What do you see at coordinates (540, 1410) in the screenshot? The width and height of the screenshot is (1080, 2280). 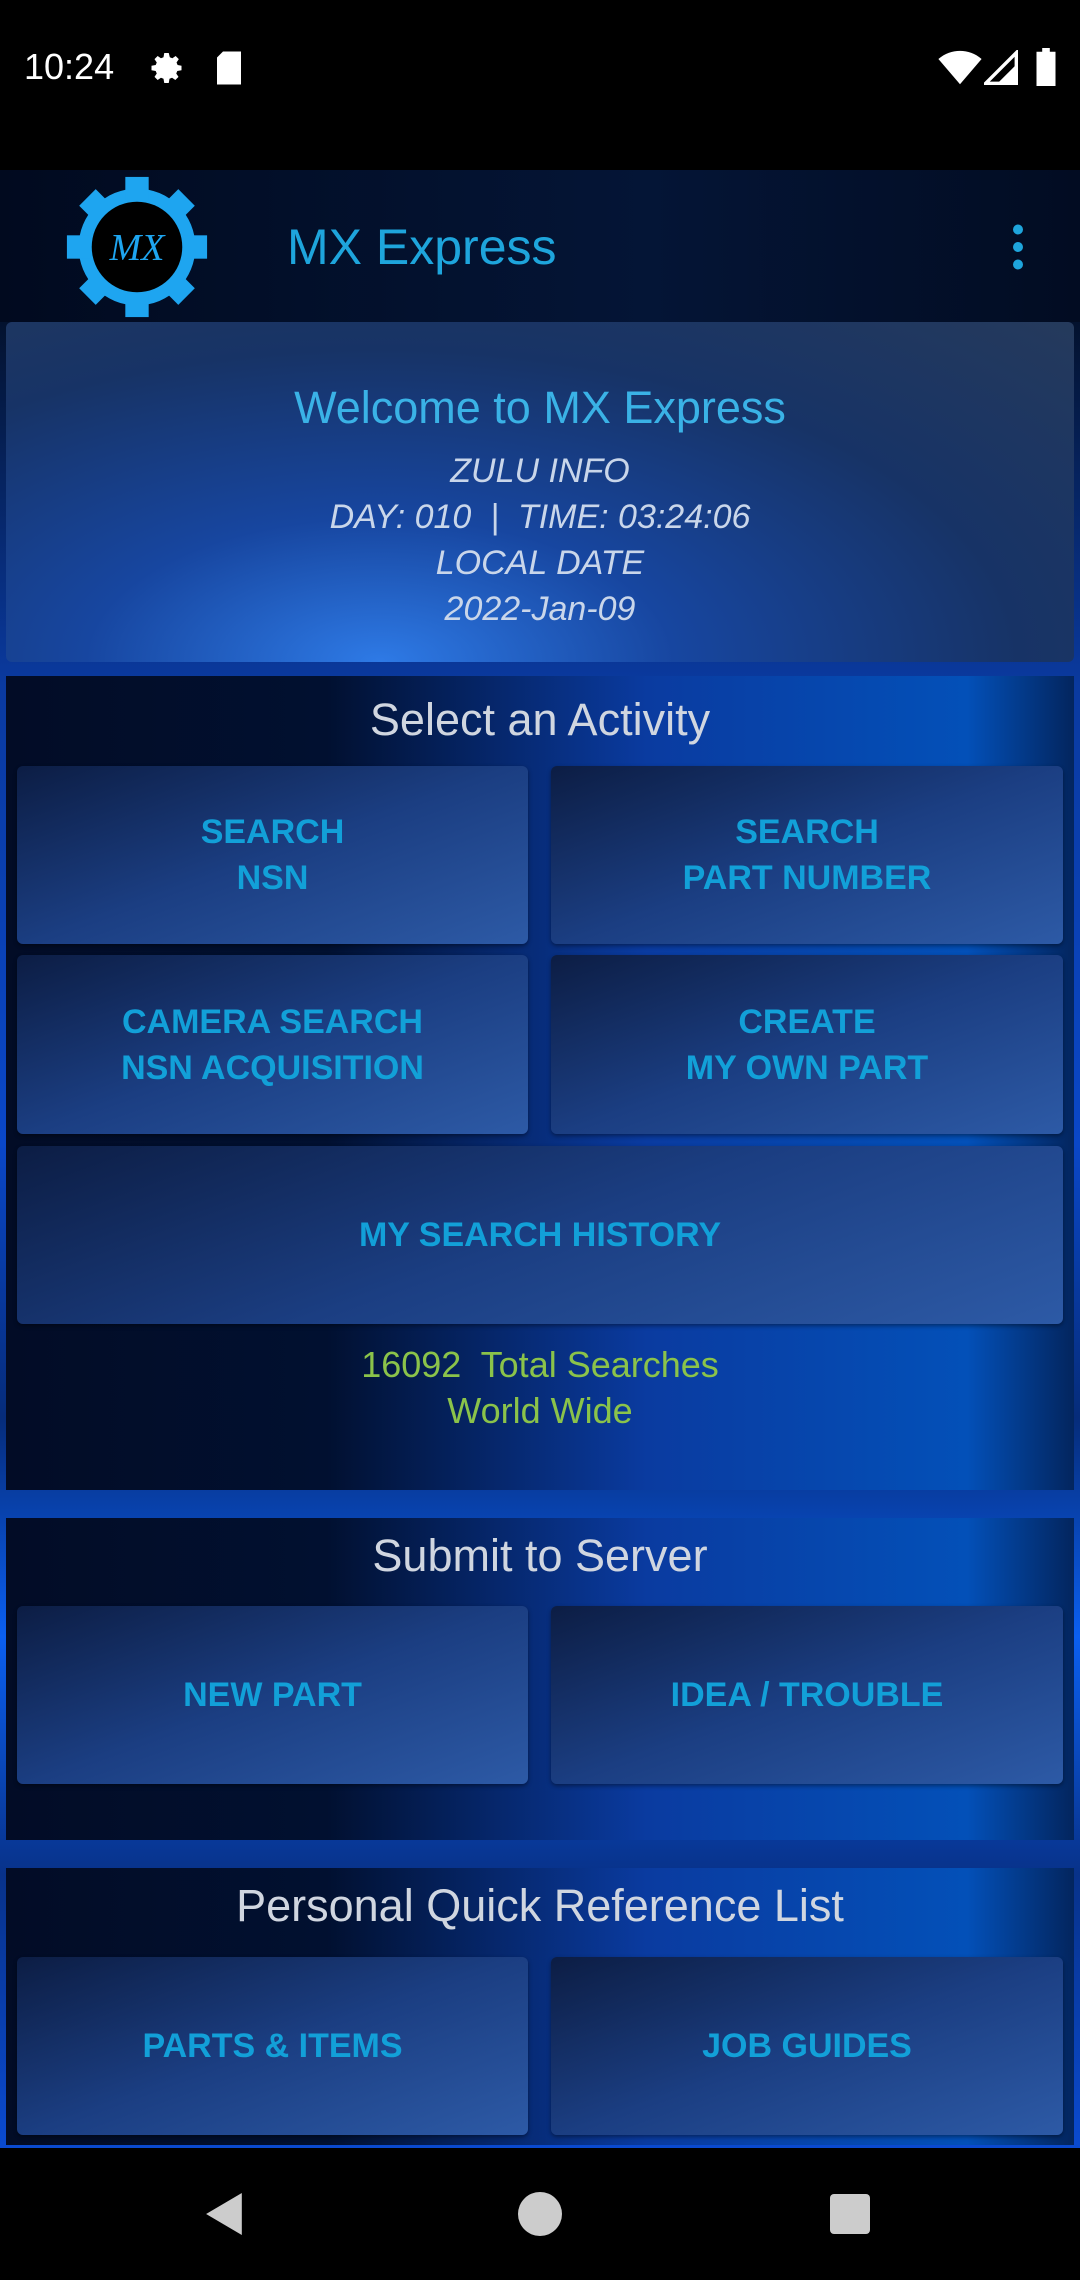 I see `world-wide-label: World Wide` at bounding box center [540, 1410].